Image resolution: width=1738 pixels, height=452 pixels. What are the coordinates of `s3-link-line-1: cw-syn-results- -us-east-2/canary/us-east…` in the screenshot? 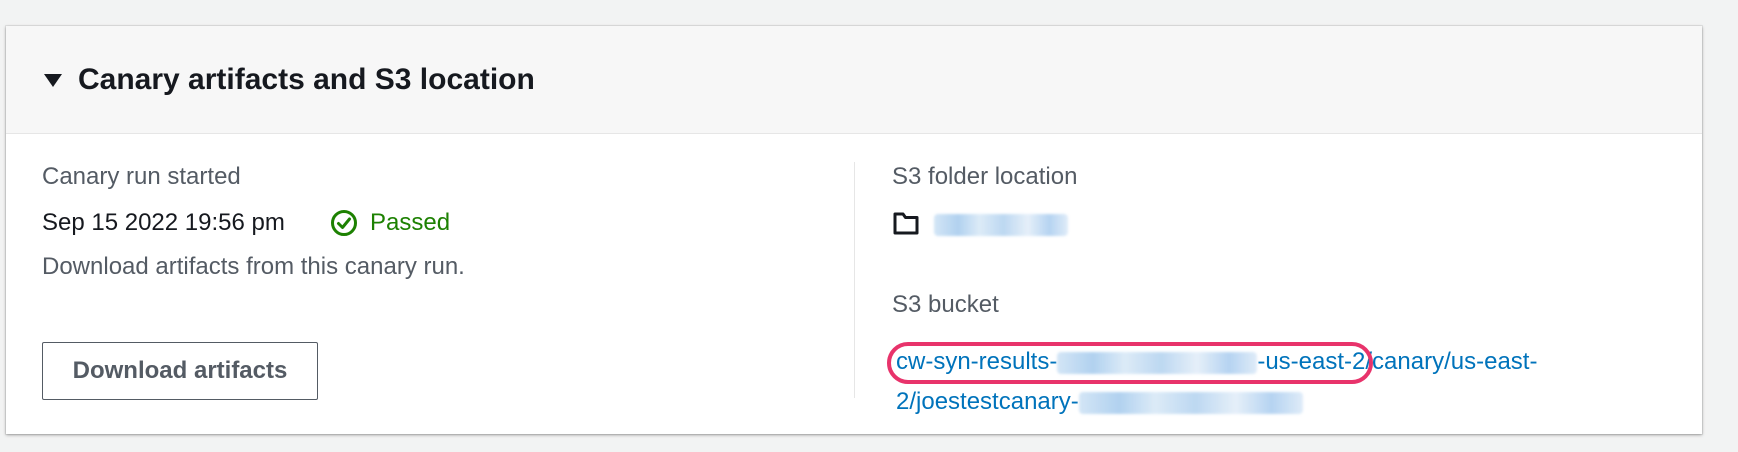 It's located at (1276, 362).